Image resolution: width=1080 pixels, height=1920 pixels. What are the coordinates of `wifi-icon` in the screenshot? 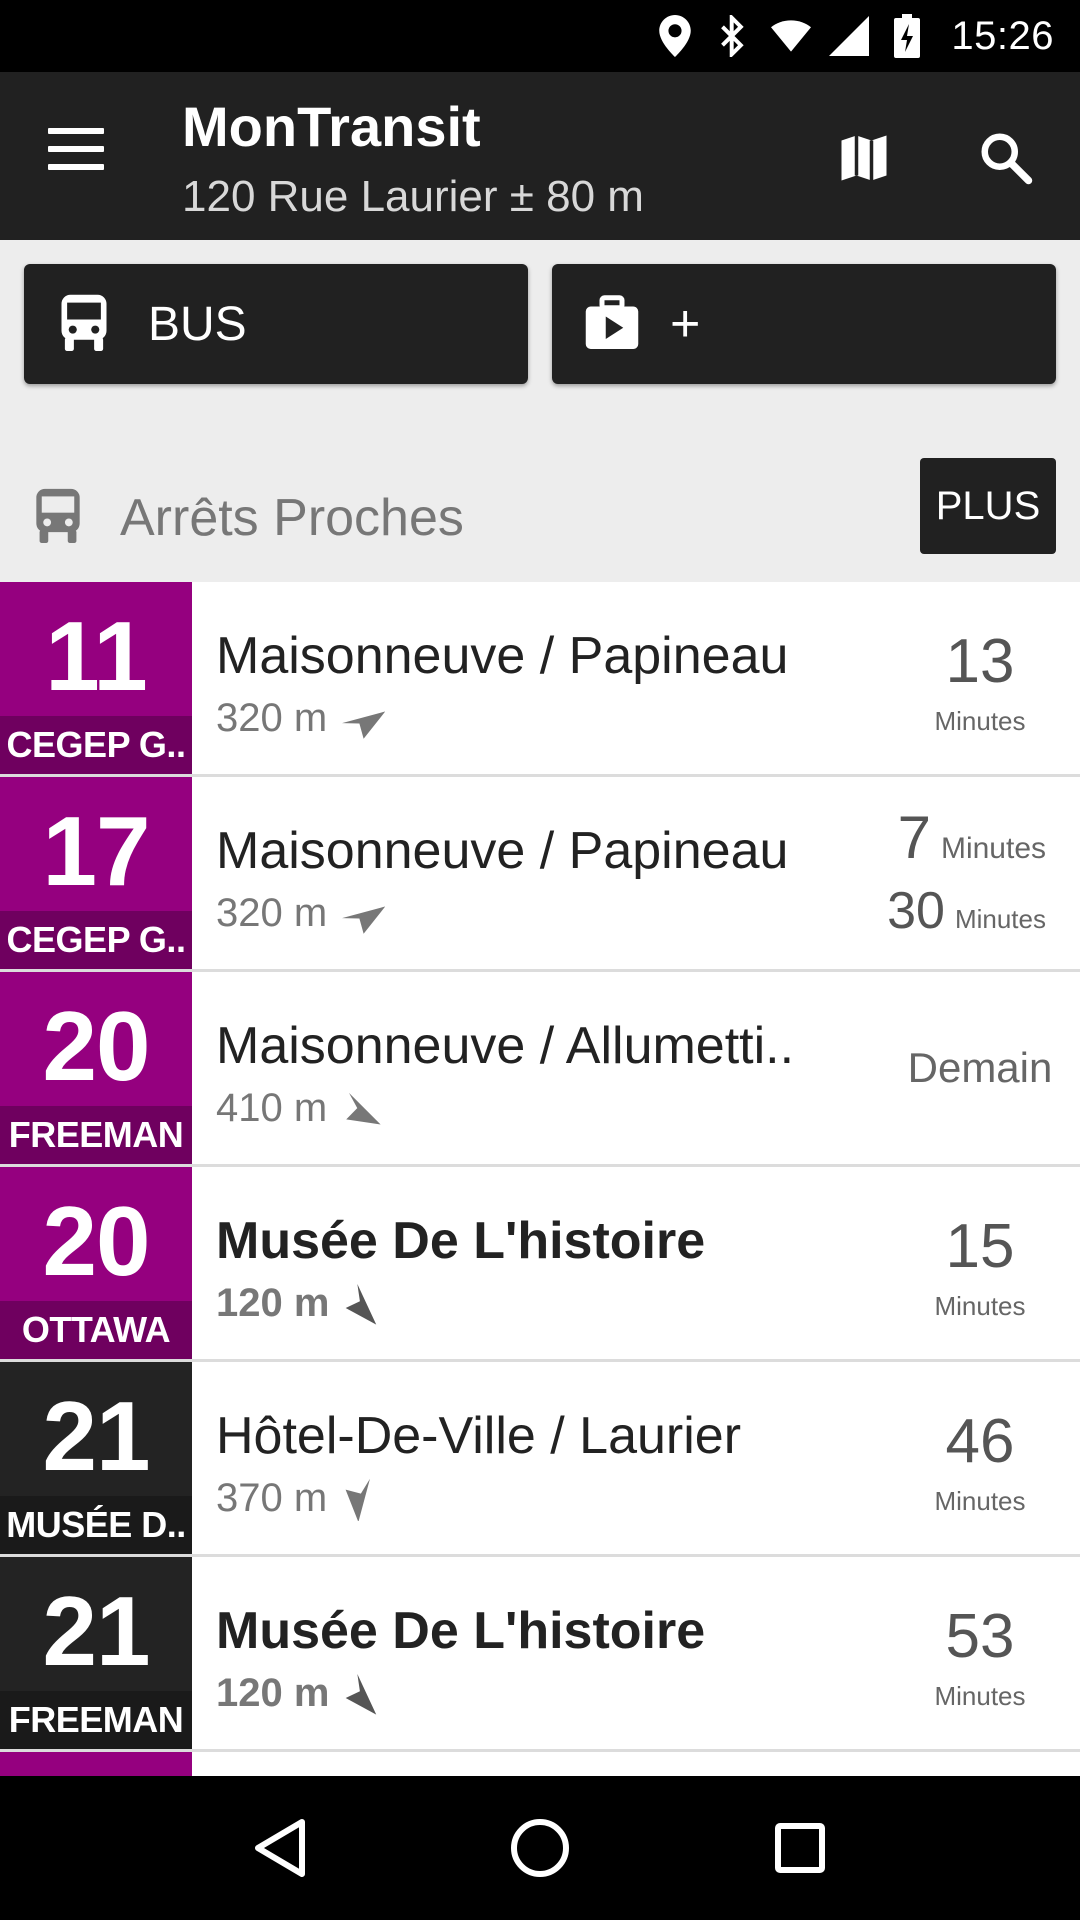 It's located at (791, 36).